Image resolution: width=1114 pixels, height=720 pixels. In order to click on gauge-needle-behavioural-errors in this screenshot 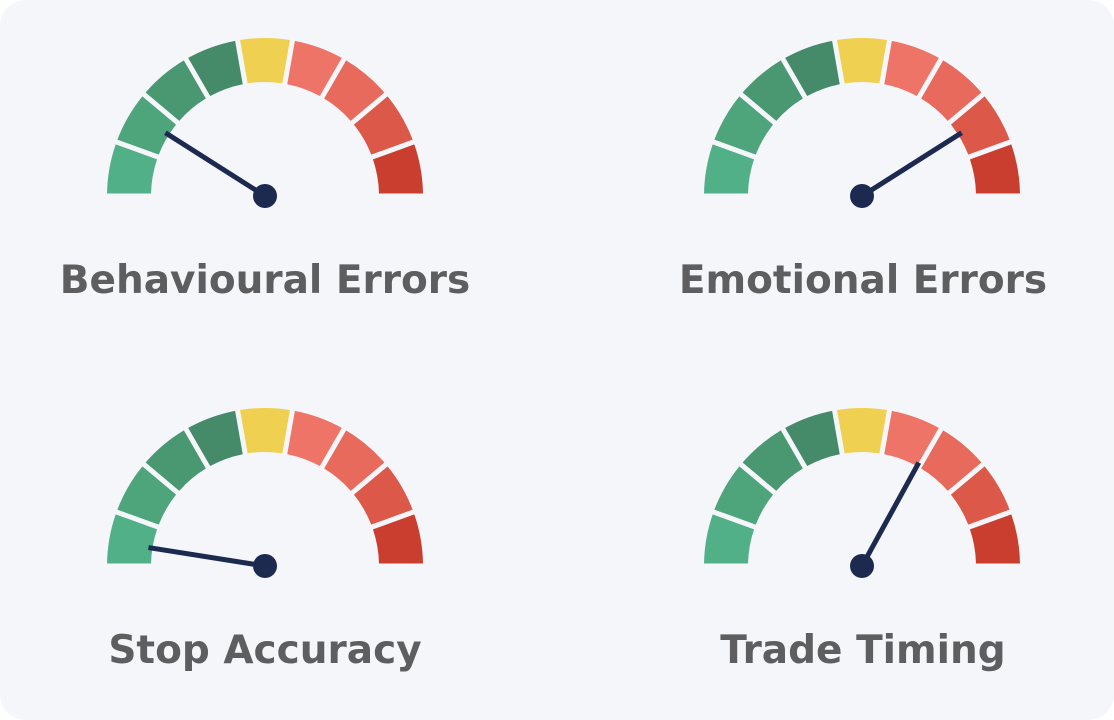, I will do `click(215, 164)`.